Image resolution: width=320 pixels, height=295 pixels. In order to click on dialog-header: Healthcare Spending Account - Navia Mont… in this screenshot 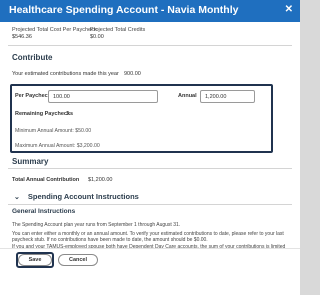, I will do `click(150, 11)`.